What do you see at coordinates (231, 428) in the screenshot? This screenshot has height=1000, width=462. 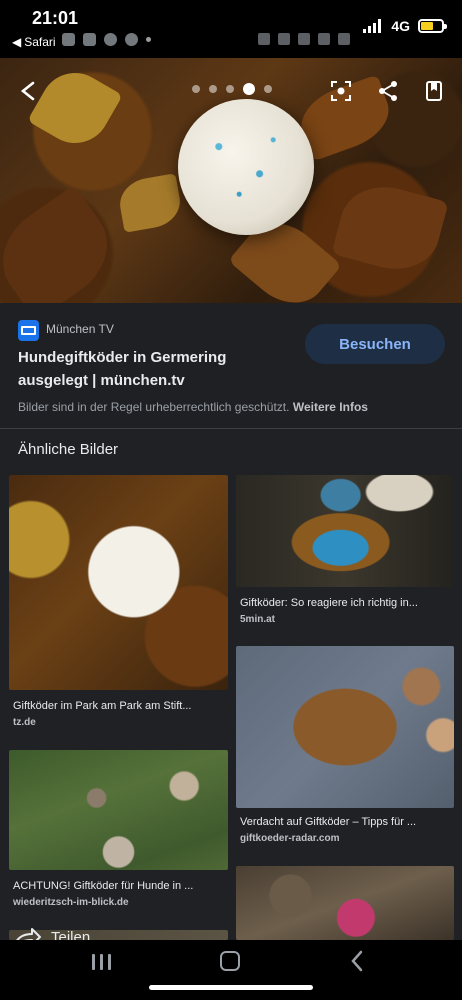 I see `divider` at bounding box center [231, 428].